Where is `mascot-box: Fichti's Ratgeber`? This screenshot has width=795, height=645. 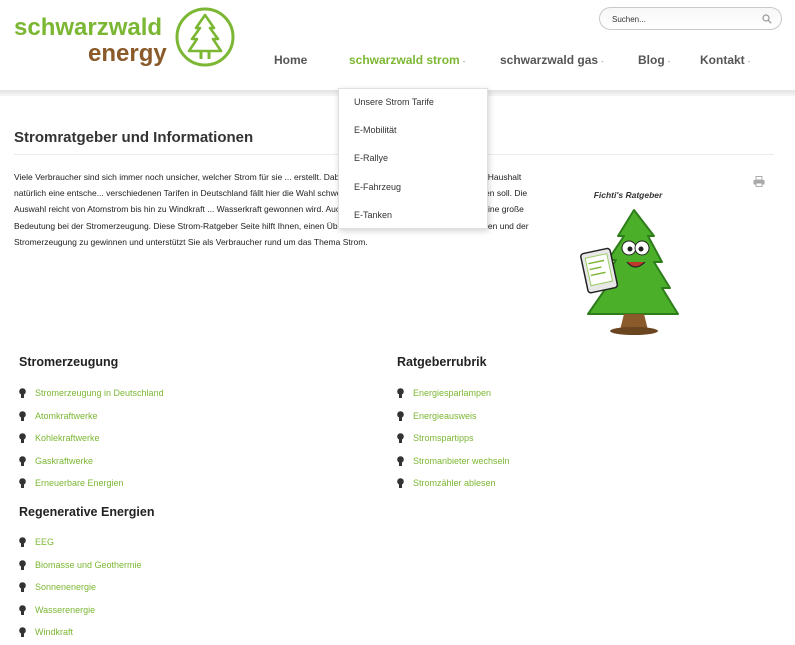
mascot-box: Fichti's Ratgeber is located at coordinates (628, 260).